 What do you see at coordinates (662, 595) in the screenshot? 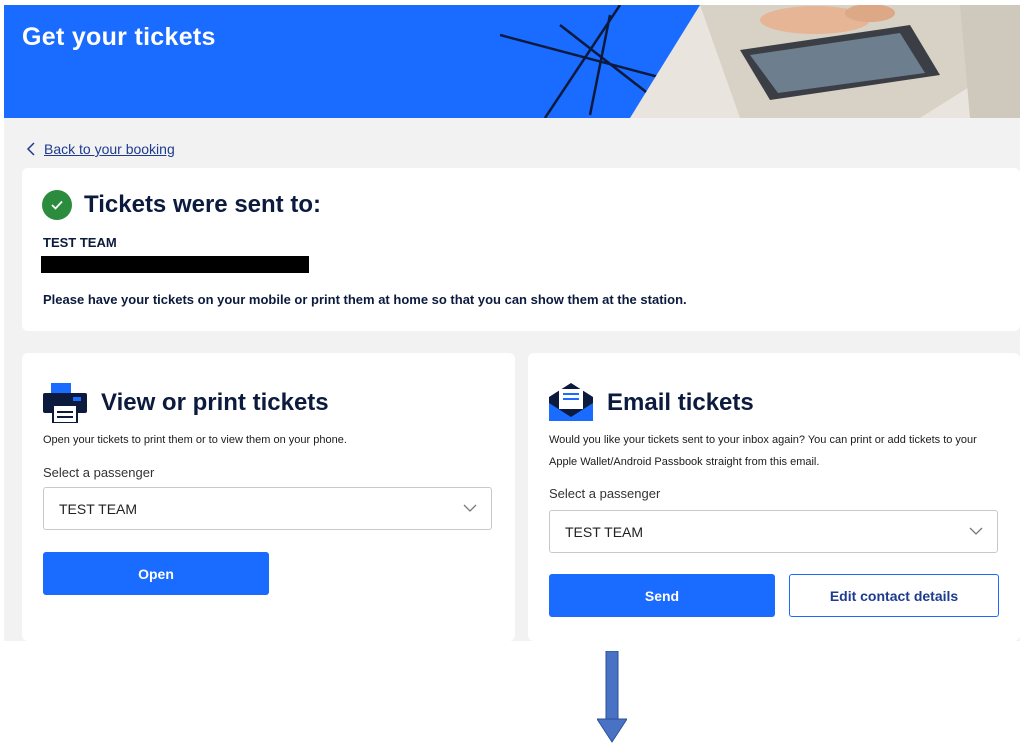
I see `send-button: Send` at bounding box center [662, 595].